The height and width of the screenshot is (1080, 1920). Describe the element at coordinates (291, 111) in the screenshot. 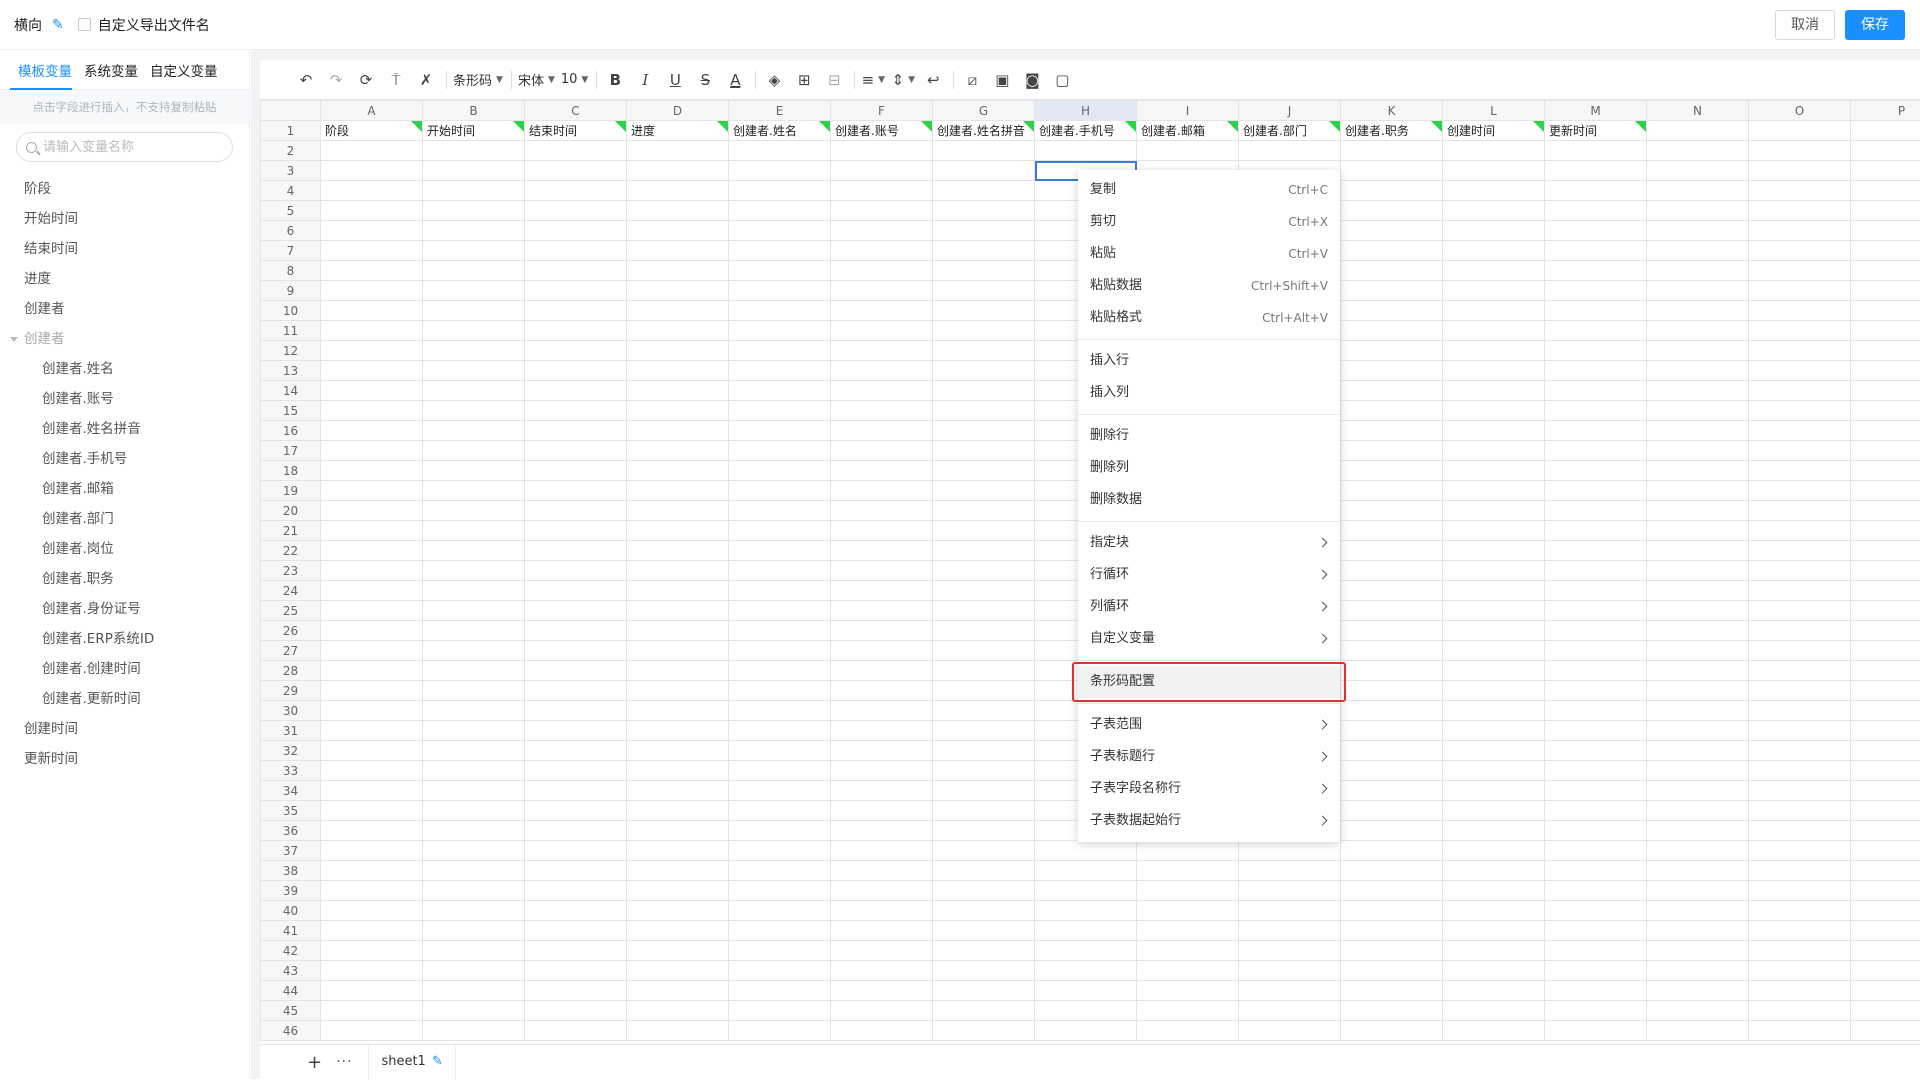

I see `corner-cell` at that location.